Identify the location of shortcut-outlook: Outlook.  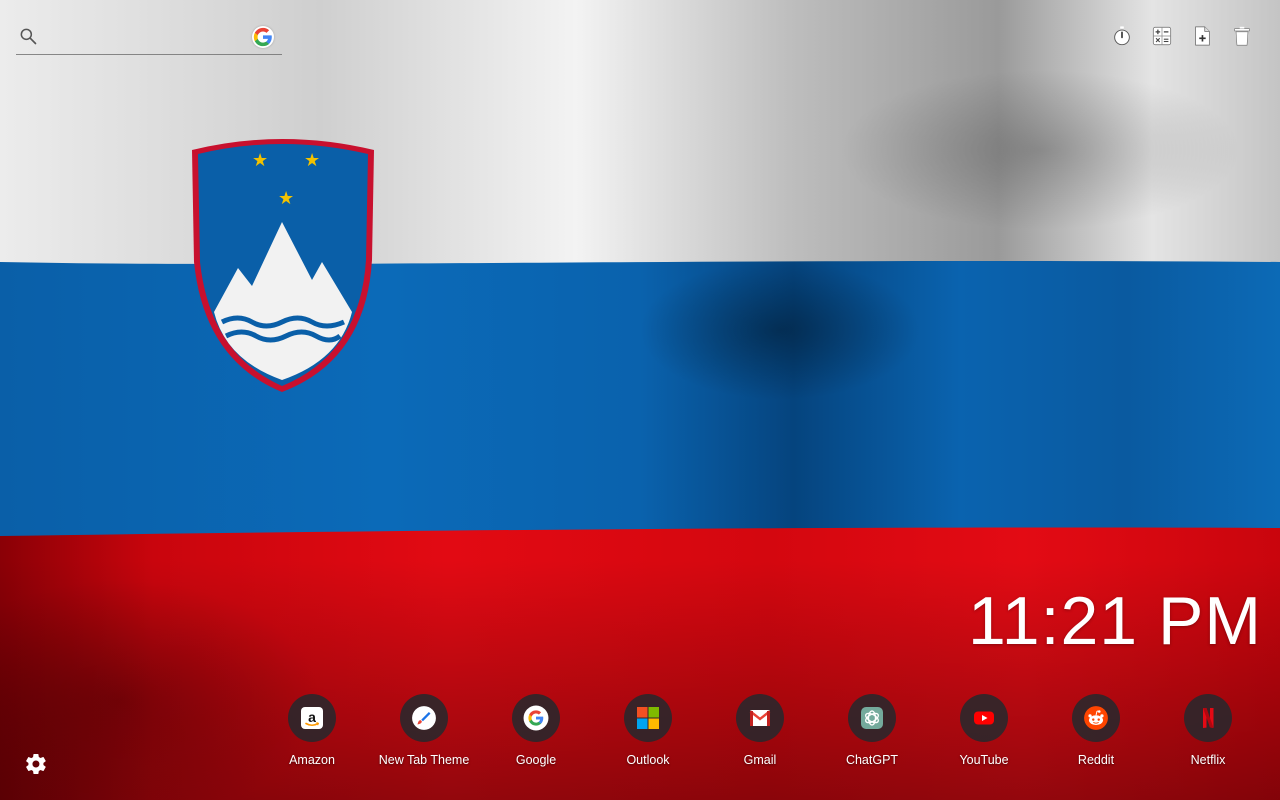
(648, 730).